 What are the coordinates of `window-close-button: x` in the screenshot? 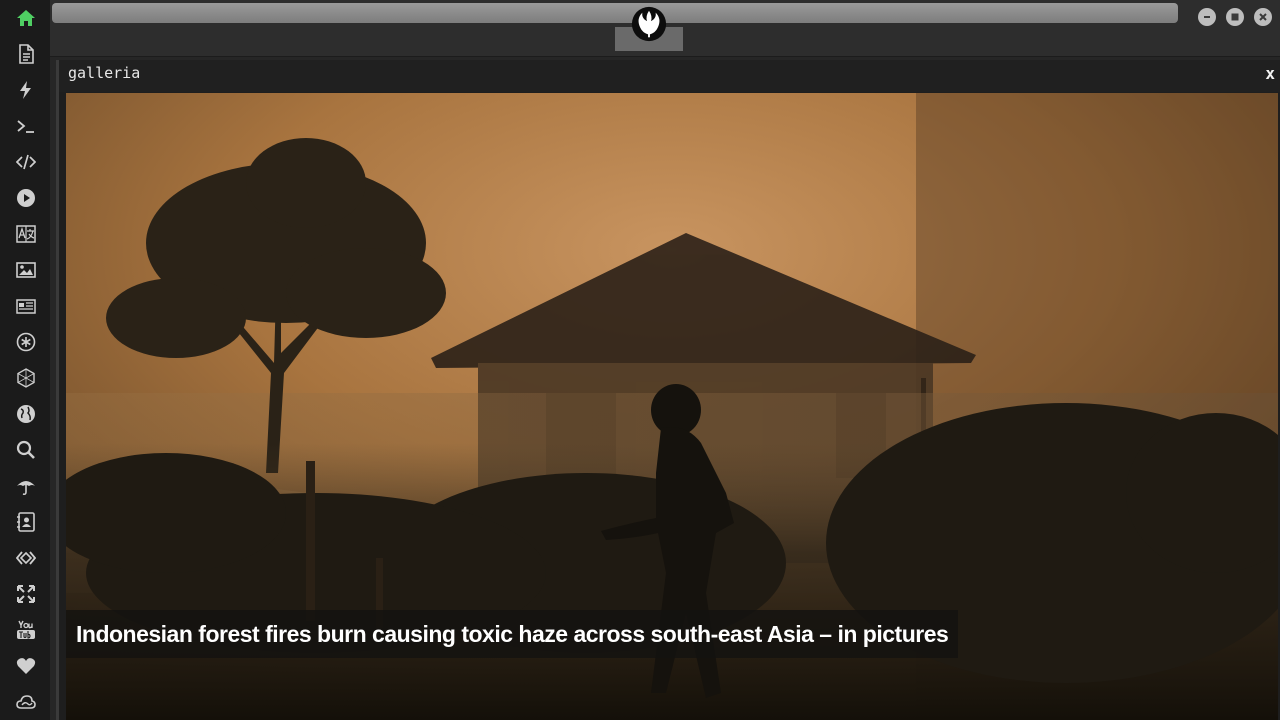 It's located at (1270, 73).